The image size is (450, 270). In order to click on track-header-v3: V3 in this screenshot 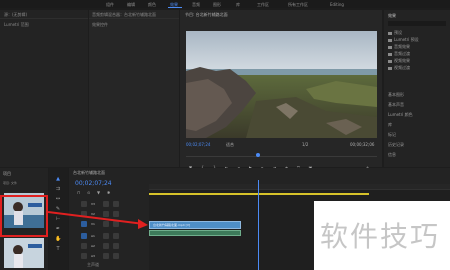, I will do `click(109, 204)`.